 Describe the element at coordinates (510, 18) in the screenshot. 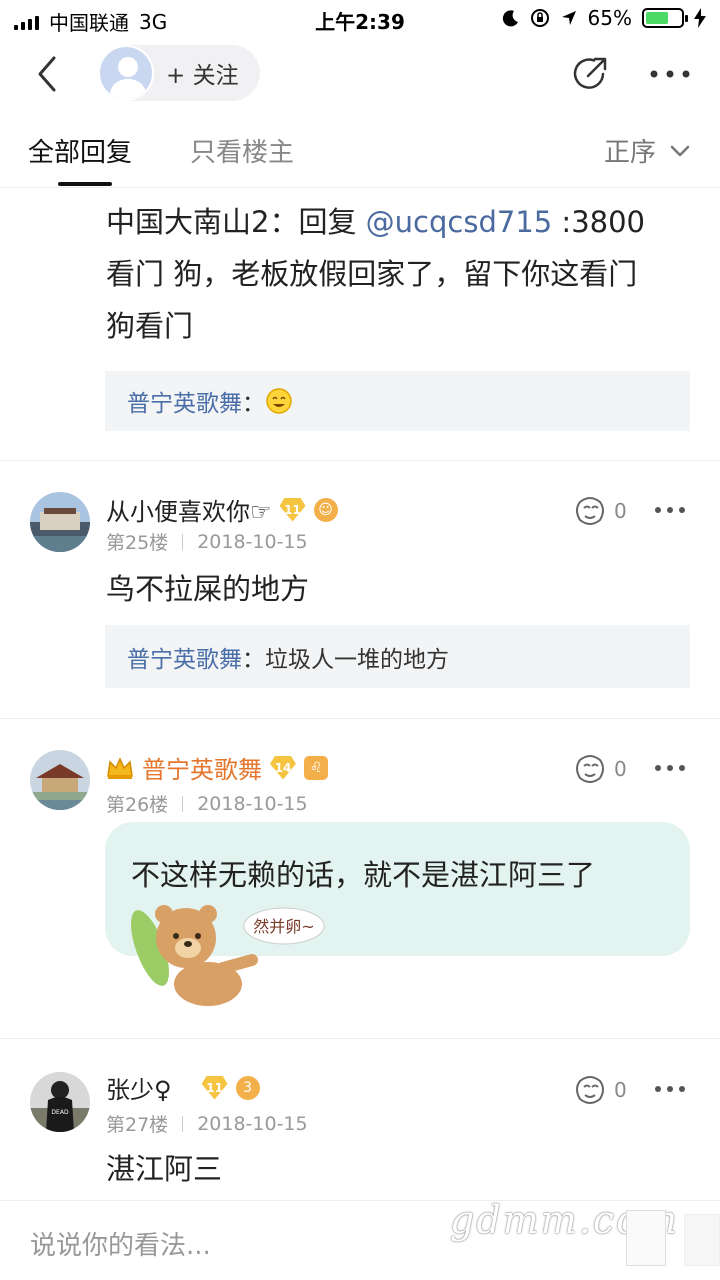

I see `moon-icon` at that location.